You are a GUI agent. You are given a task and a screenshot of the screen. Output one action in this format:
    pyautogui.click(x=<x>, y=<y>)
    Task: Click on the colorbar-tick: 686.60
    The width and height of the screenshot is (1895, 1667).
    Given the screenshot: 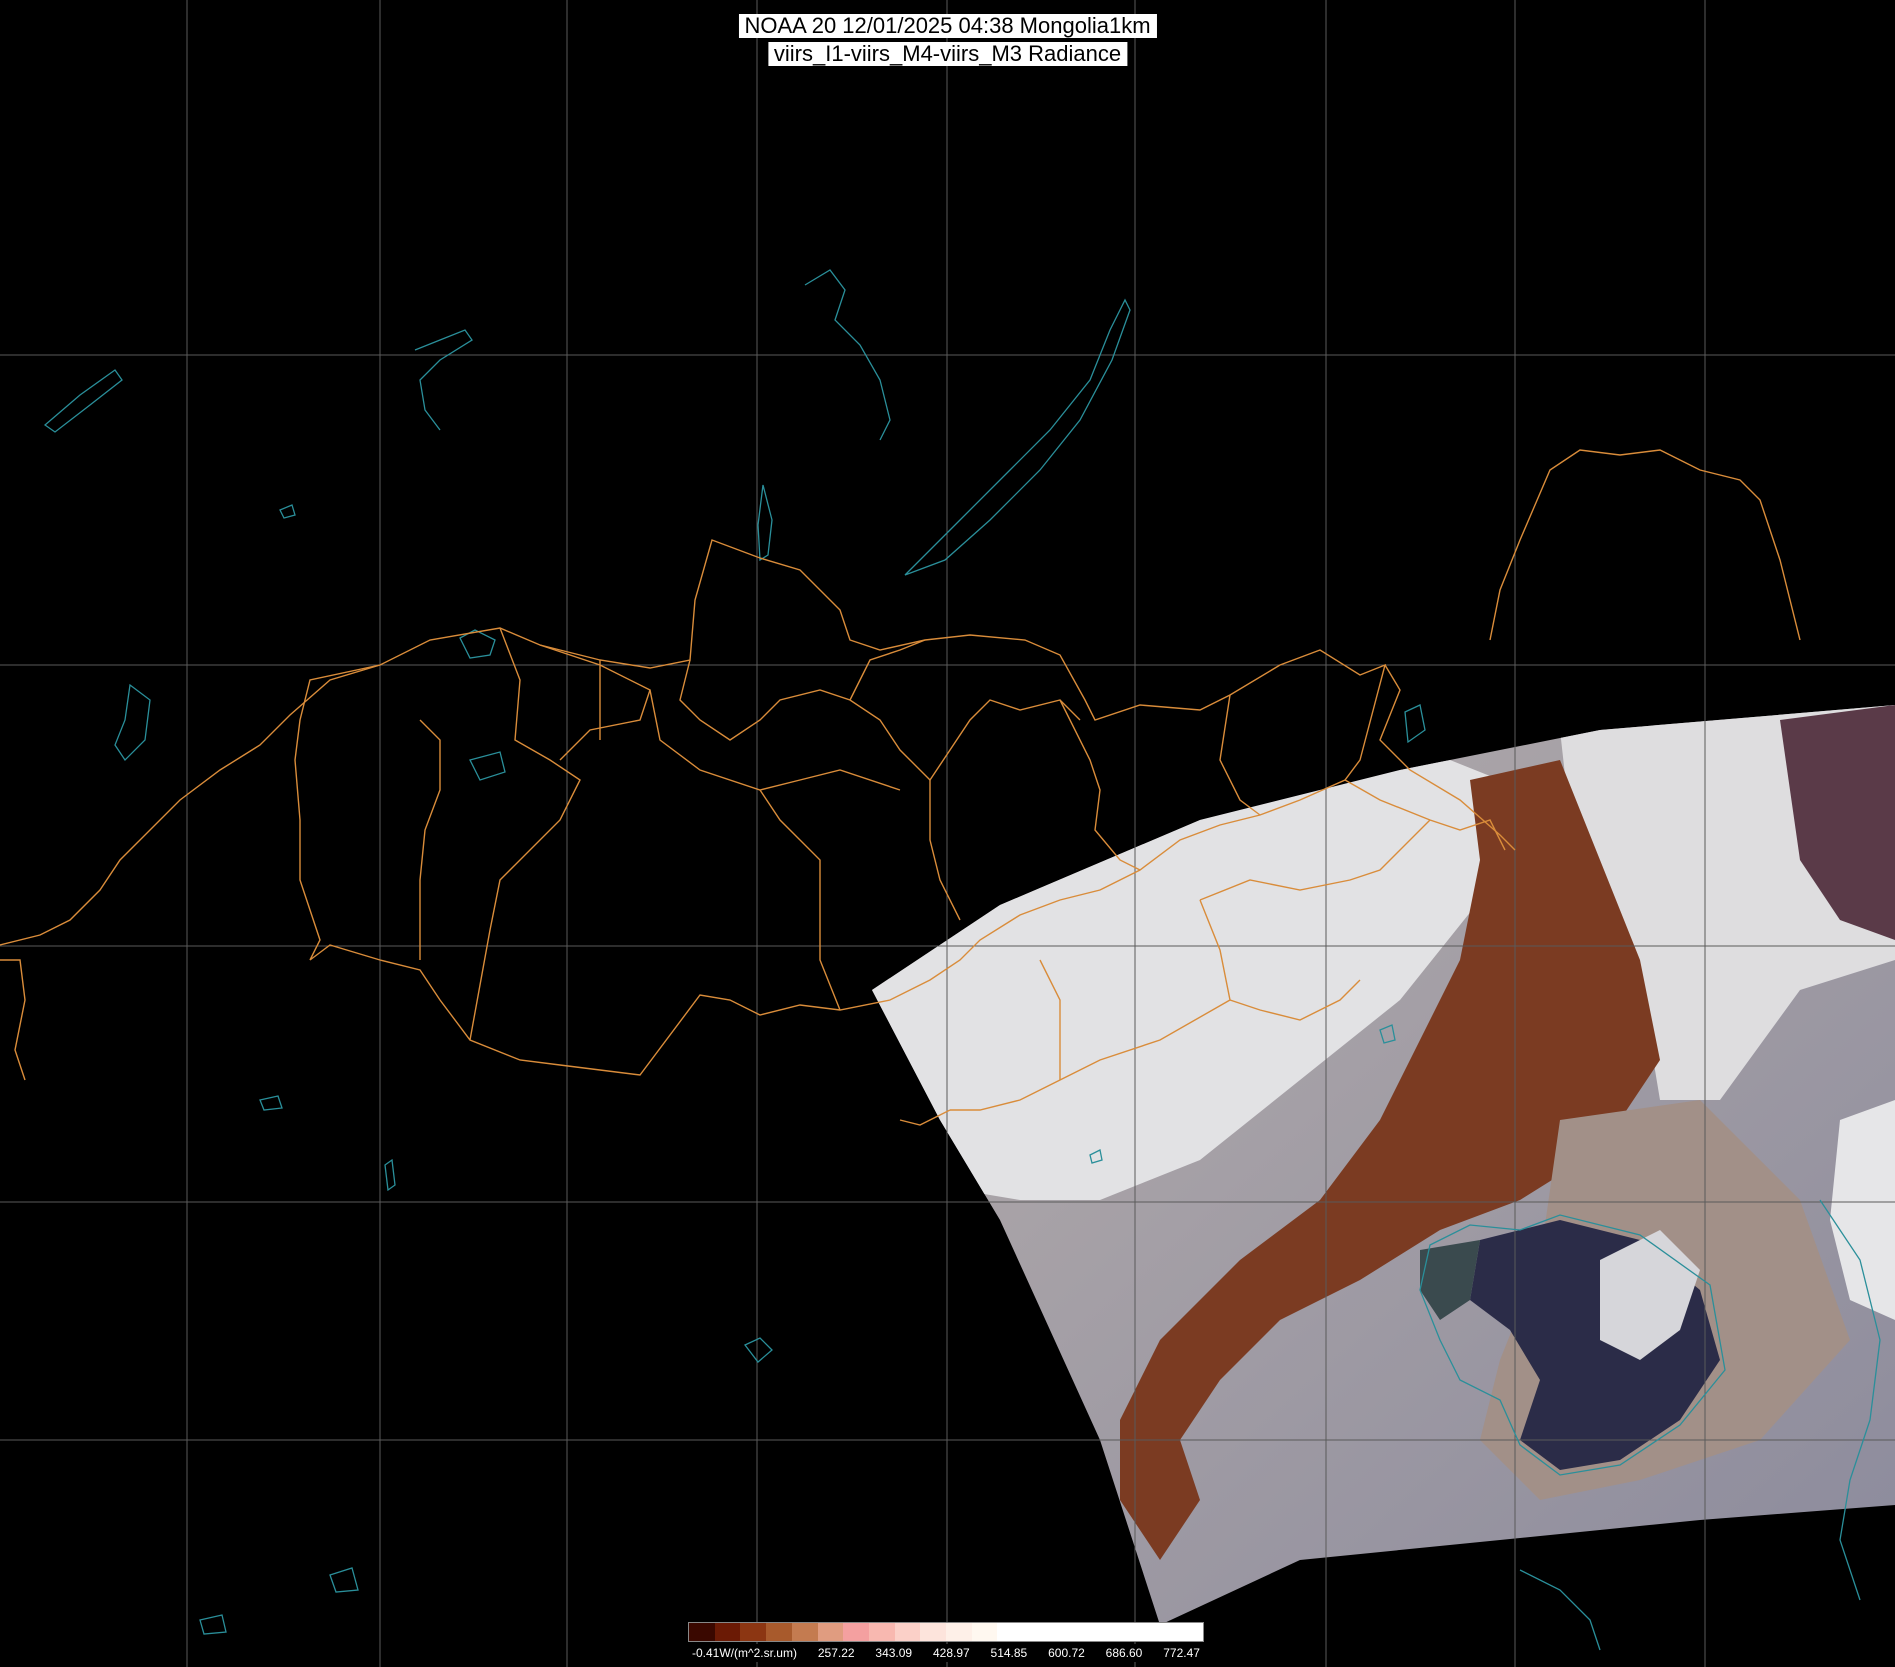 What is the action you would take?
    pyautogui.click(x=1124, y=1653)
    